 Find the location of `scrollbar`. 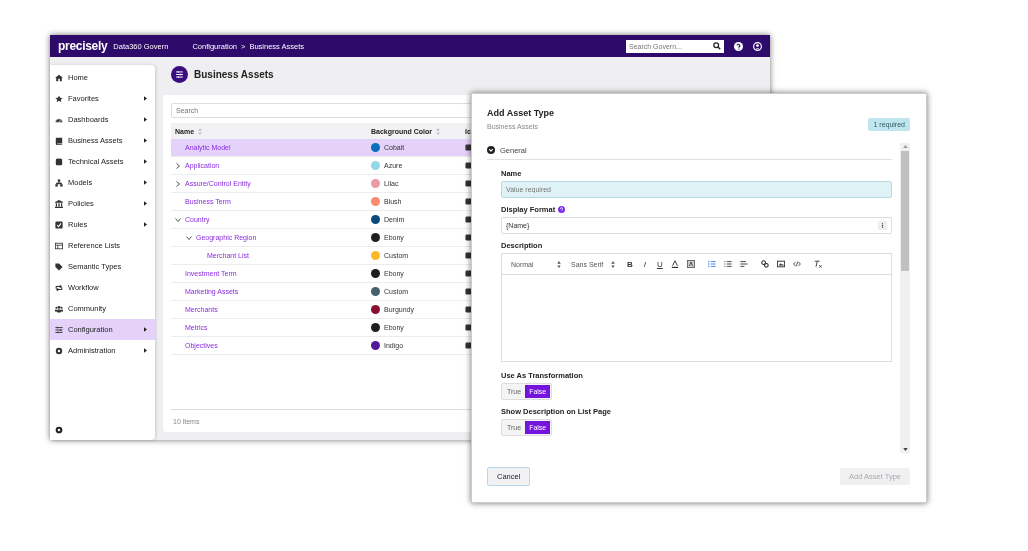

scrollbar is located at coordinates (905, 298).